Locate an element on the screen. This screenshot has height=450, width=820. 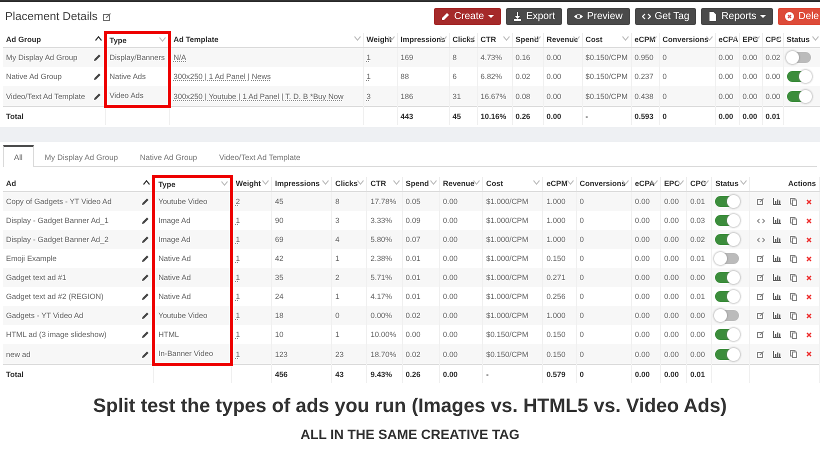
page-title: Placement Details is located at coordinates (51, 16).